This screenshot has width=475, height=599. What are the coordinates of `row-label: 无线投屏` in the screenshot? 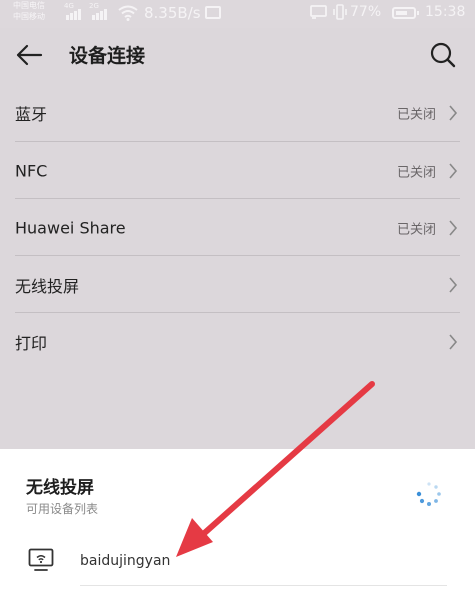 It's located at (47, 286).